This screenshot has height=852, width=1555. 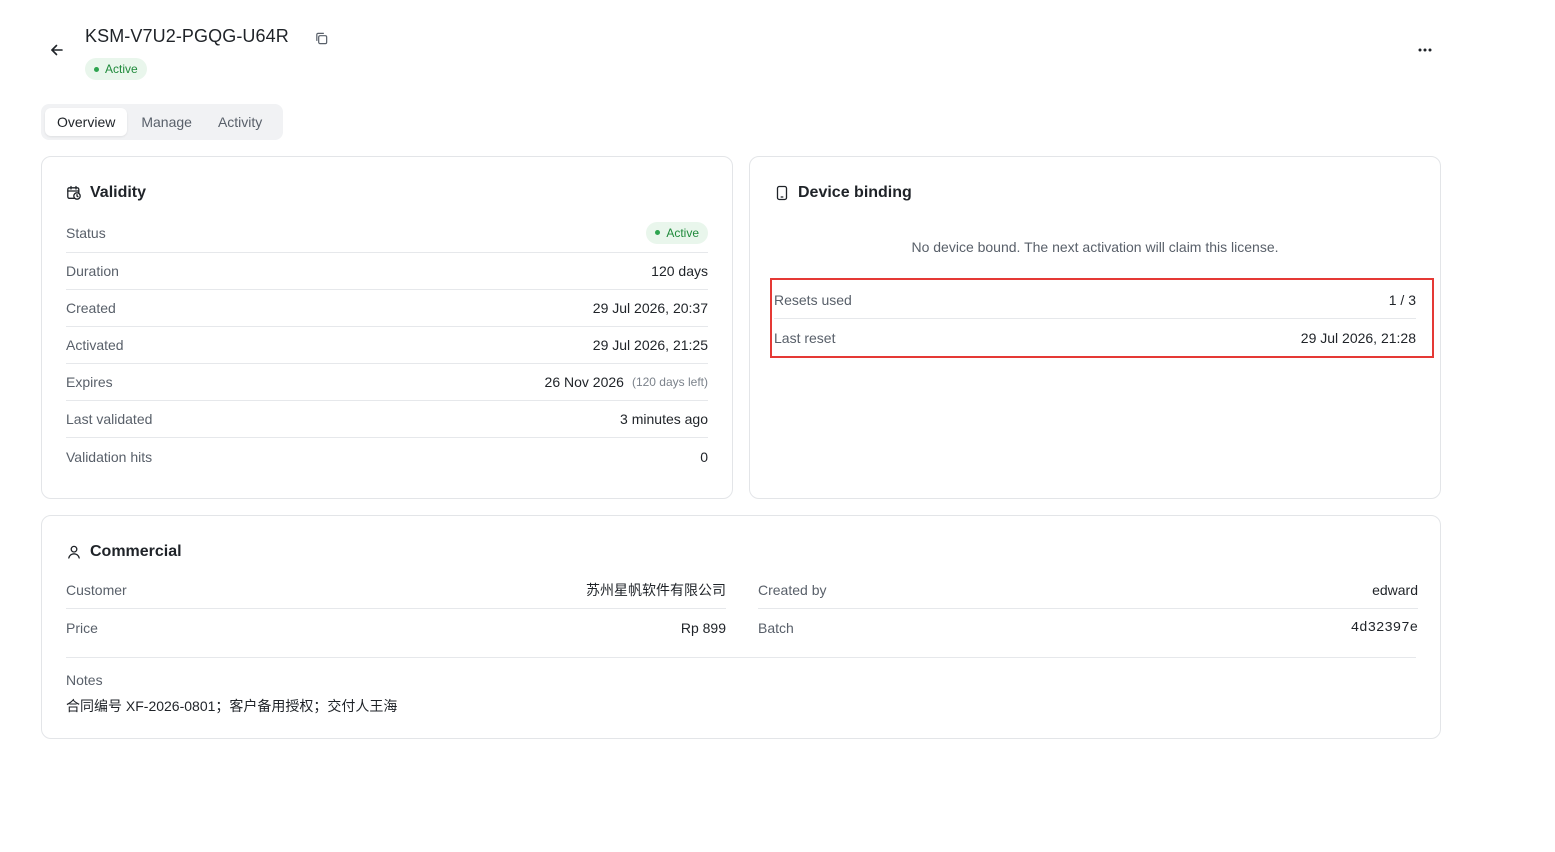 What do you see at coordinates (741, 657) in the screenshot?
I see `divider` at bounding box center [741, 657].